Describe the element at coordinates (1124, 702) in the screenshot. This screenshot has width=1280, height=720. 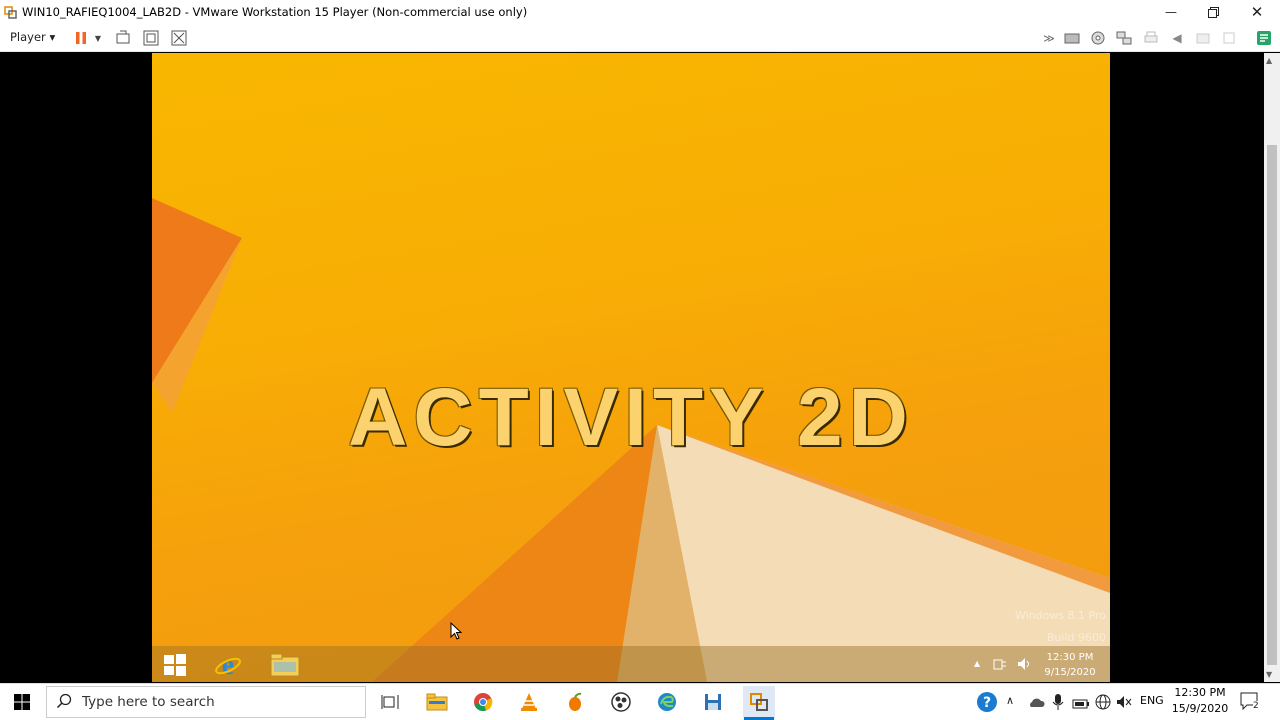
I see `volume-muted-tray-icon` at that location.